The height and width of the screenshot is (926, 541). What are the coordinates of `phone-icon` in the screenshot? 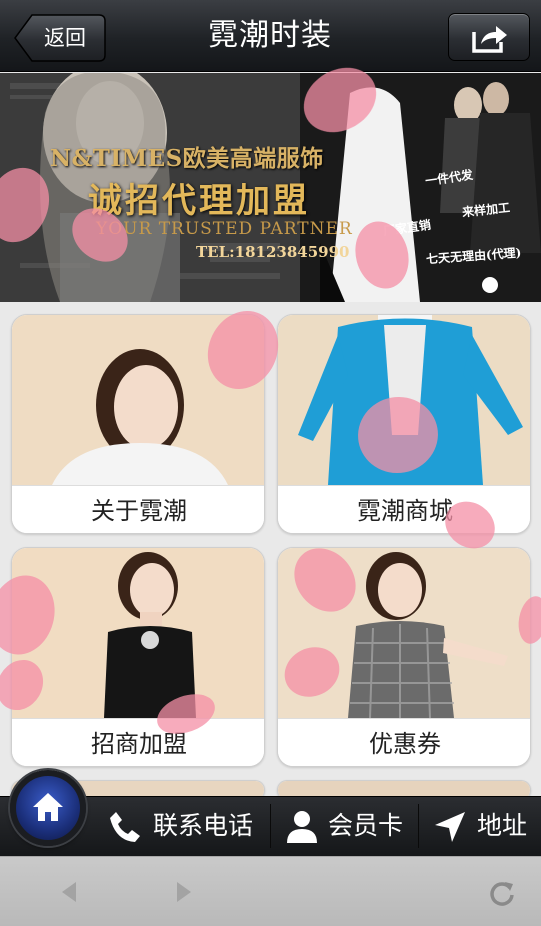 It's located at (125, 827).